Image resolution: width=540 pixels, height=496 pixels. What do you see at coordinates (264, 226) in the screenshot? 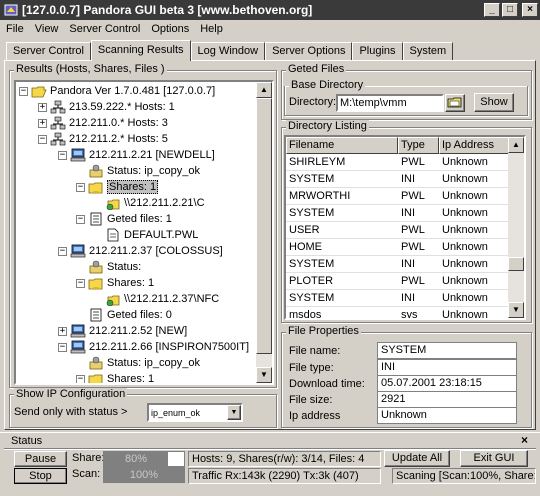
I see `scroll-thumb` at bounding box center [264, 226].